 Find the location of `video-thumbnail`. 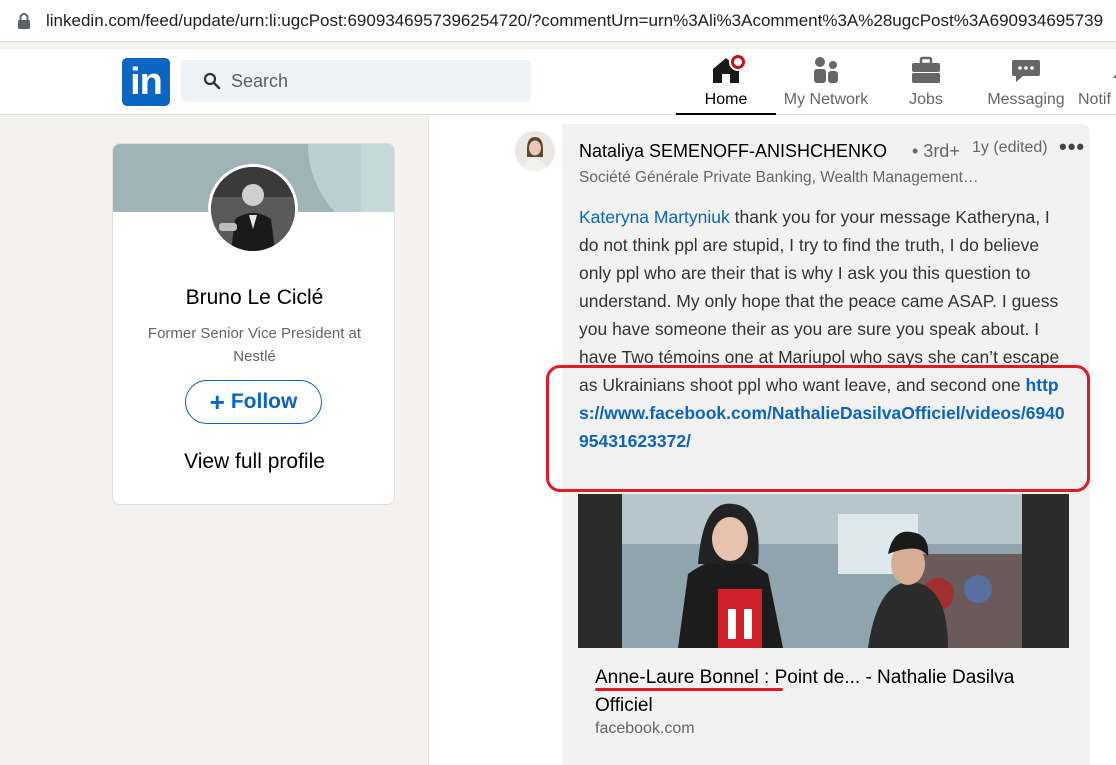

video-thumbnail is located at coordinates (823, 571).